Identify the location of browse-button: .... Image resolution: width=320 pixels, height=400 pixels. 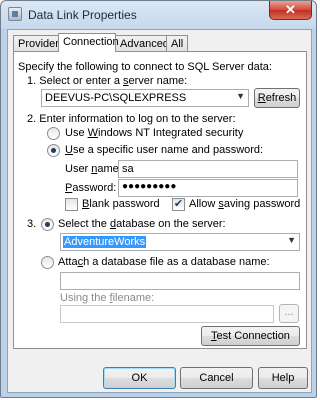
(289, 313).